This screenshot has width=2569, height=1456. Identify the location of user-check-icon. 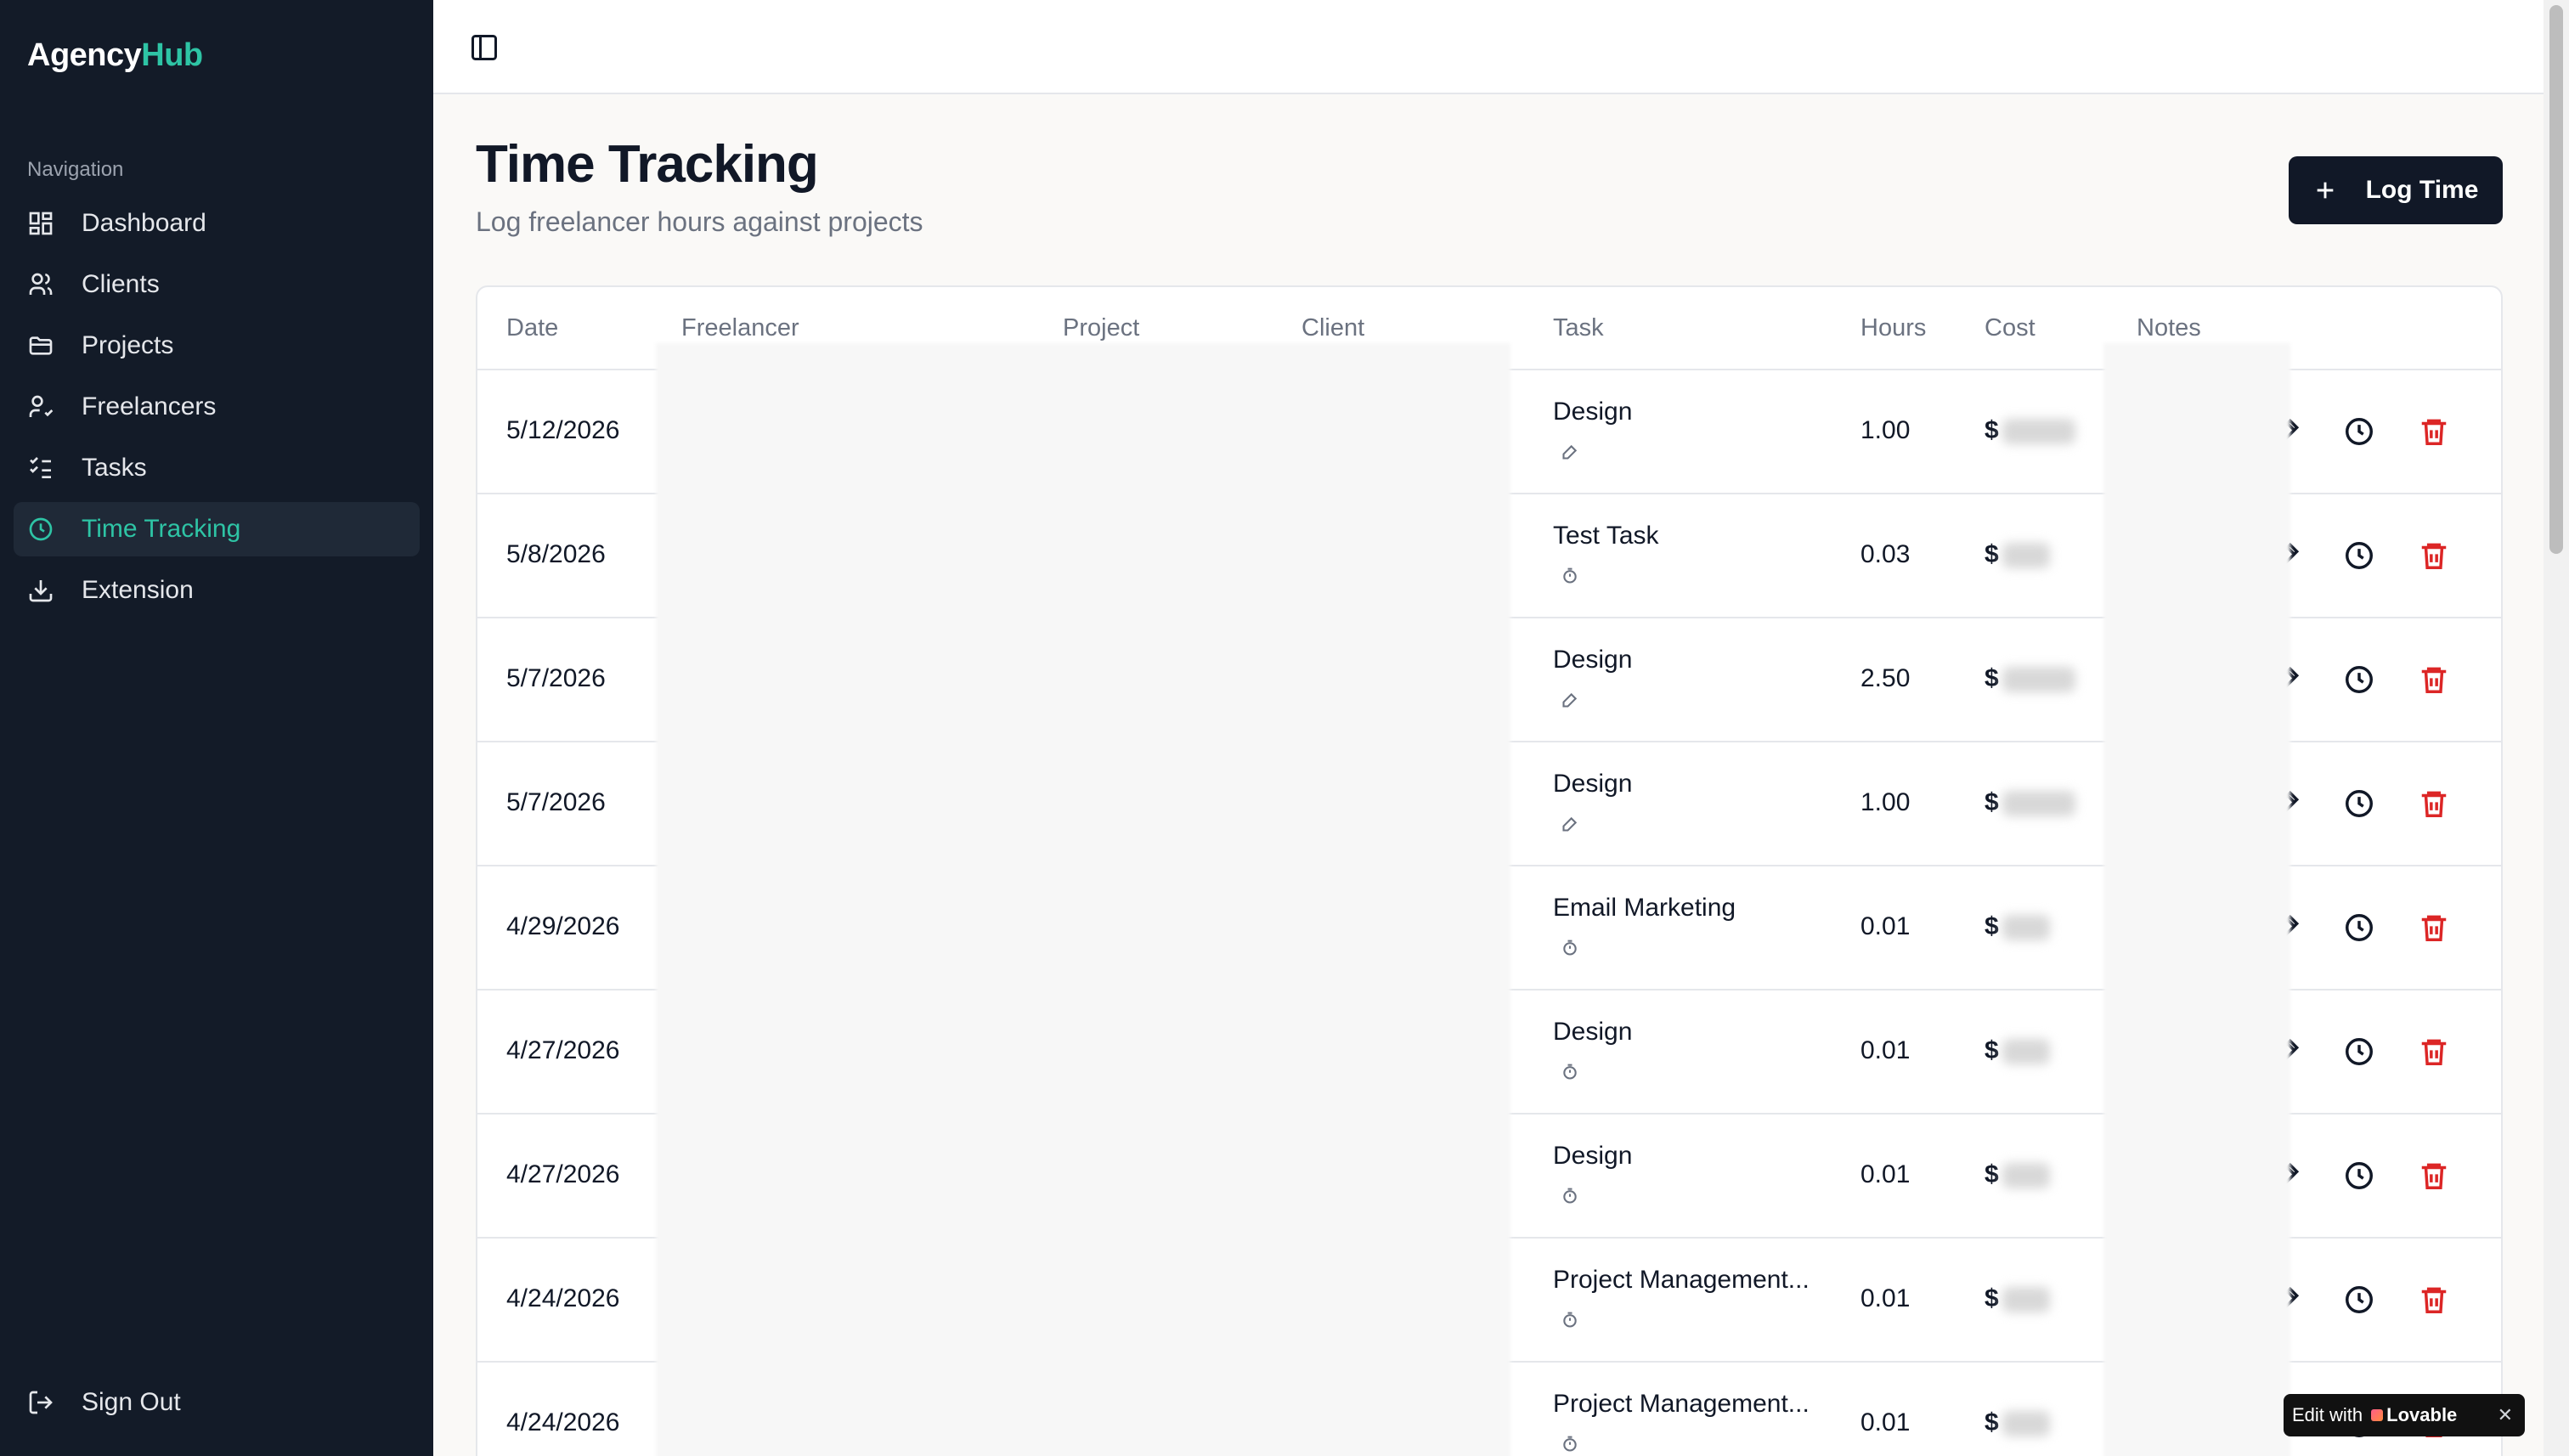
(41, 406).